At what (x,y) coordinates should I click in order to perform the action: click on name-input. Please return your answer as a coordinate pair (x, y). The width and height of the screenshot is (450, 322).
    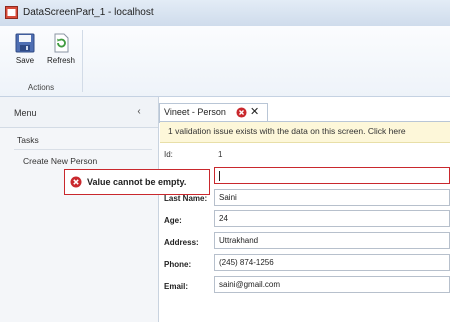
    Looking at the image, I should click on (332, 175).